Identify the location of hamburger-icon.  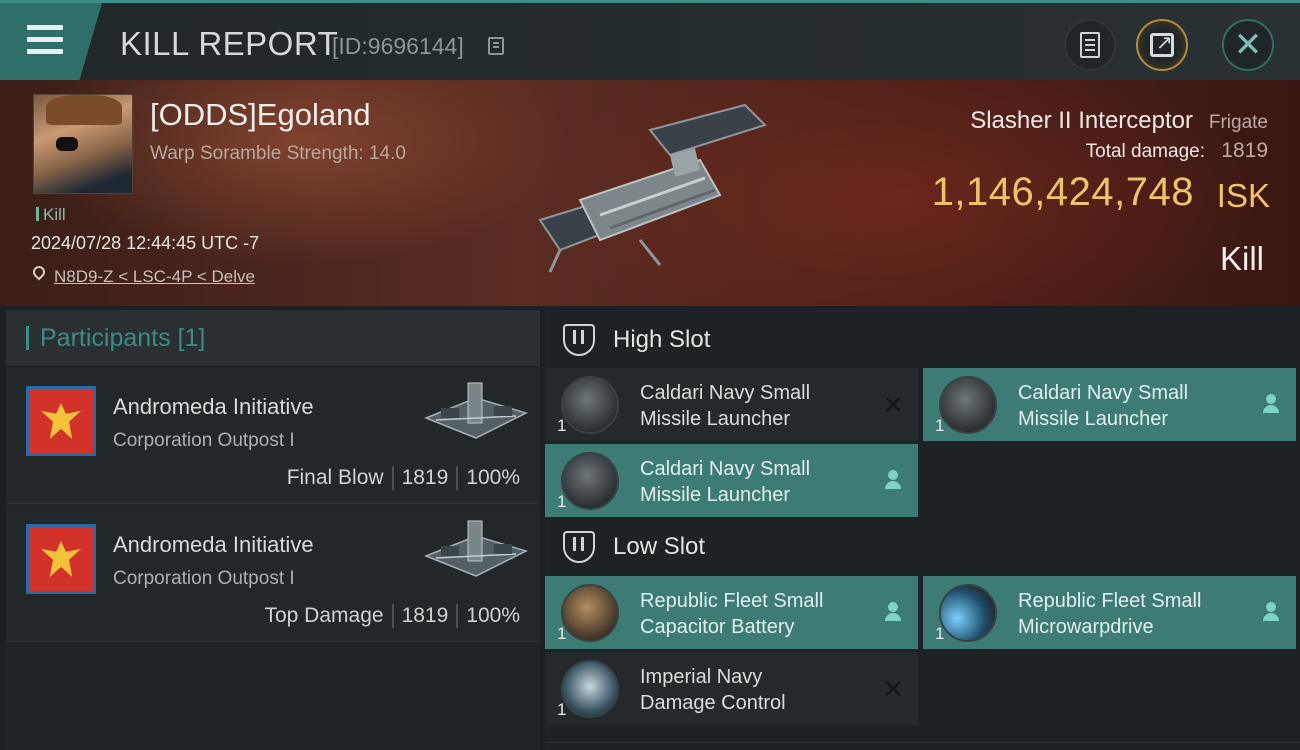
(45, 40).